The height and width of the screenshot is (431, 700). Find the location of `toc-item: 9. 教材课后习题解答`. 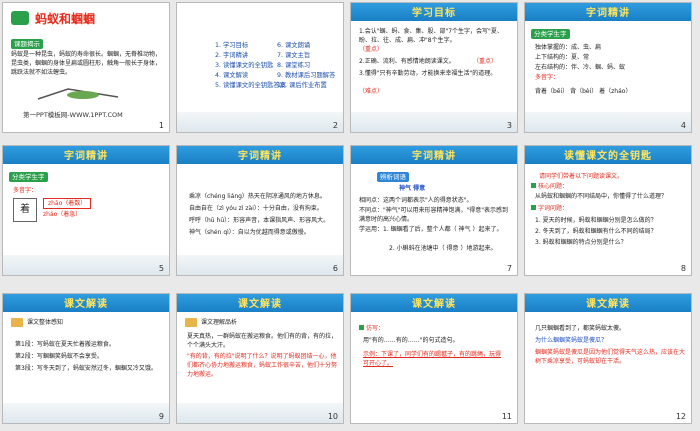

toc-item: 9. 教材课后习题解答 is located at coordinates (306, 75).